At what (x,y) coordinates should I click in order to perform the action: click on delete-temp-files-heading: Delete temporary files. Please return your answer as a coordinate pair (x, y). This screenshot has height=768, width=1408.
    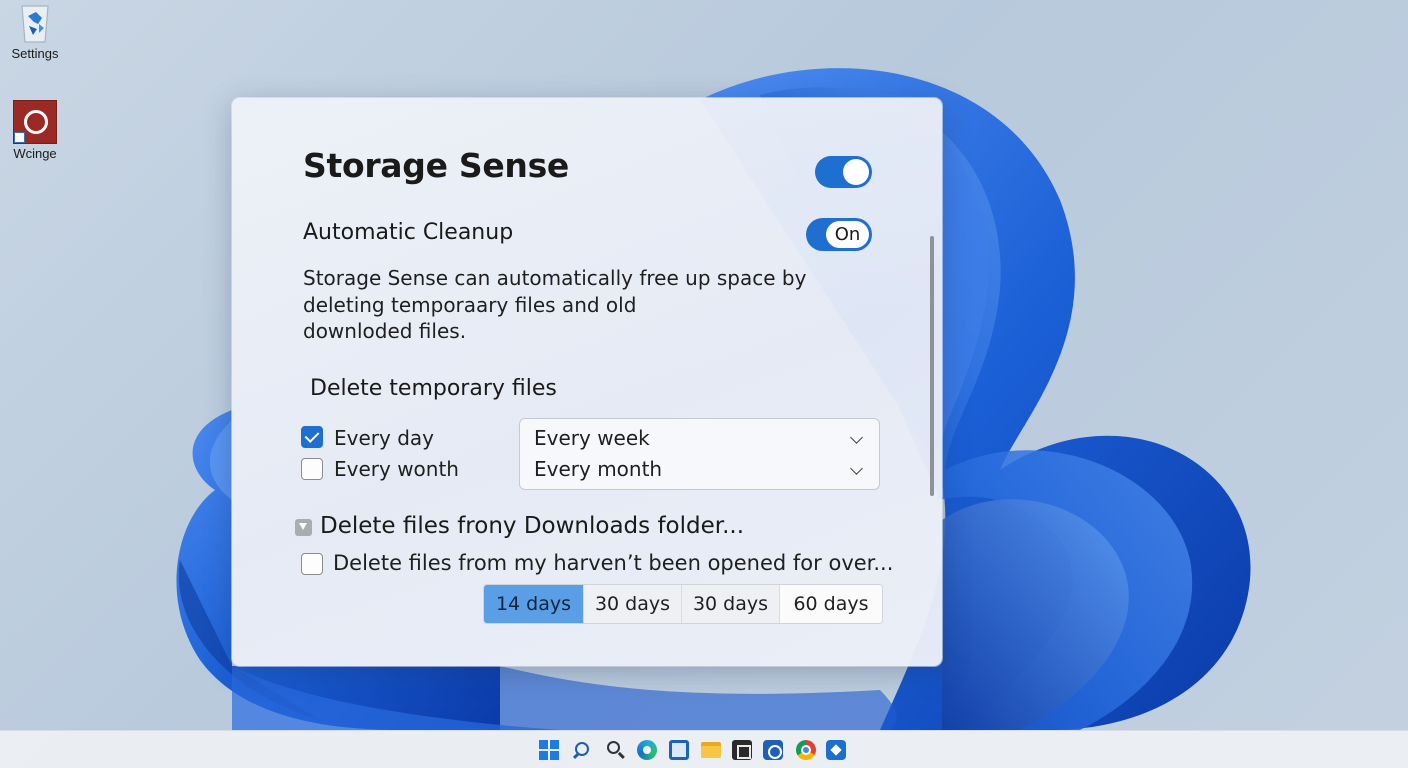
    Looking at the image, I should click on (433, 388).